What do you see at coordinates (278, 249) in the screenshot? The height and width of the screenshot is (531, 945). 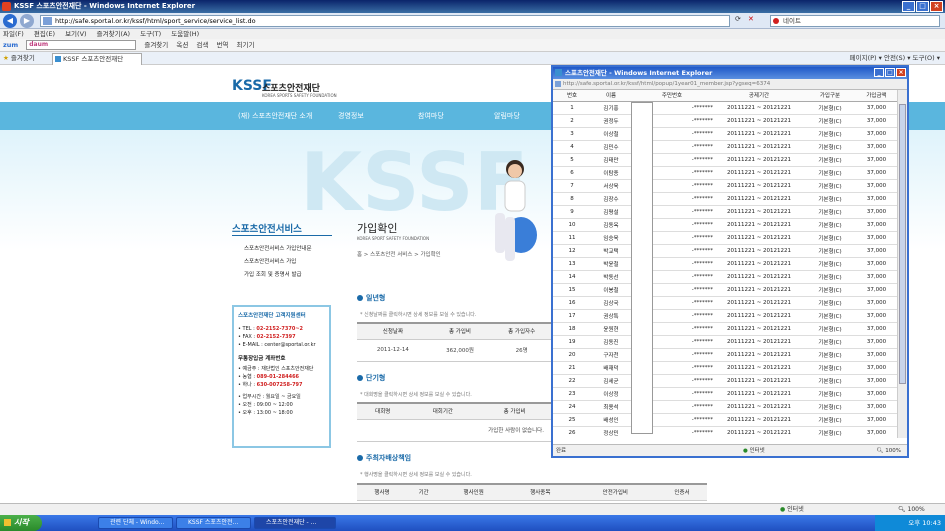 I see `sidebar-item-guide: 스포츠안전서비스 가입안내문` at bounding box center [278, 249].